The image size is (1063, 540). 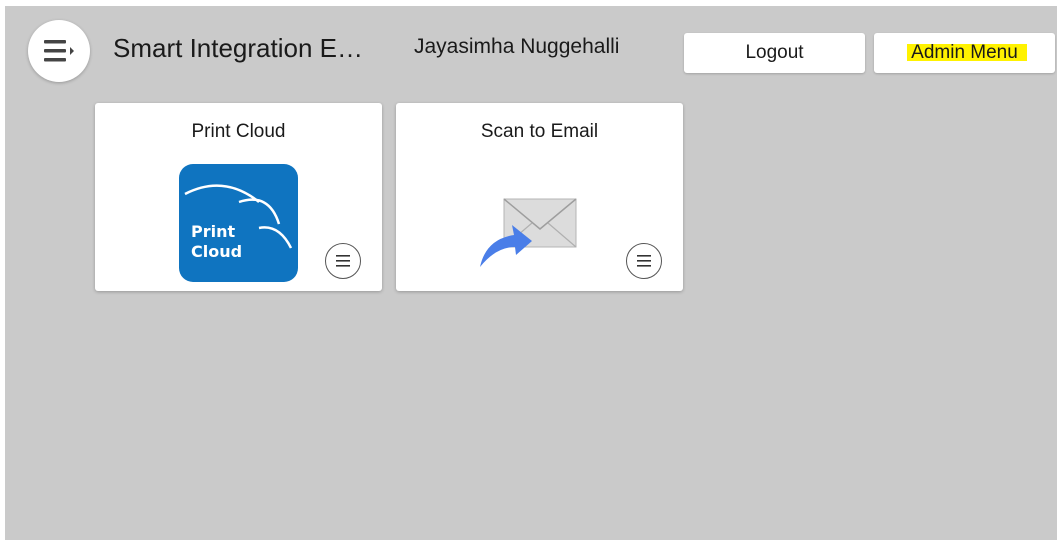 I want to click on admin-menu-button: Admin Menu, so click(x=964, y=53).